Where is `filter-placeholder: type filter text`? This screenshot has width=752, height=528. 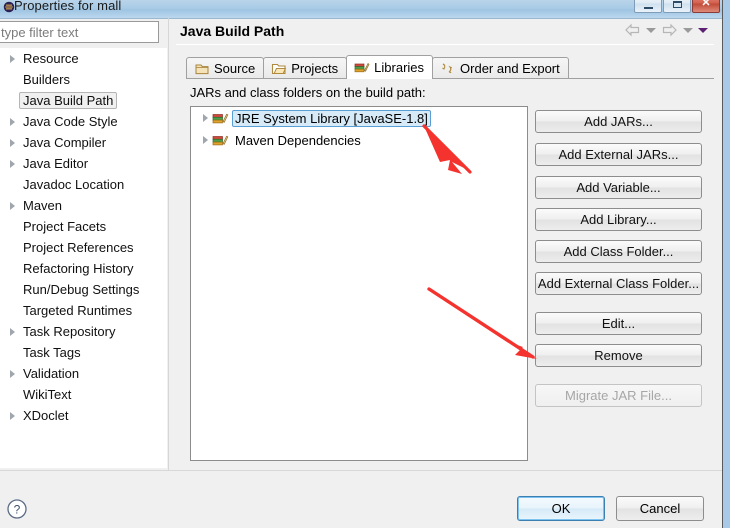 filter-placeholder: type filter text is located at coordinates (40, 32).